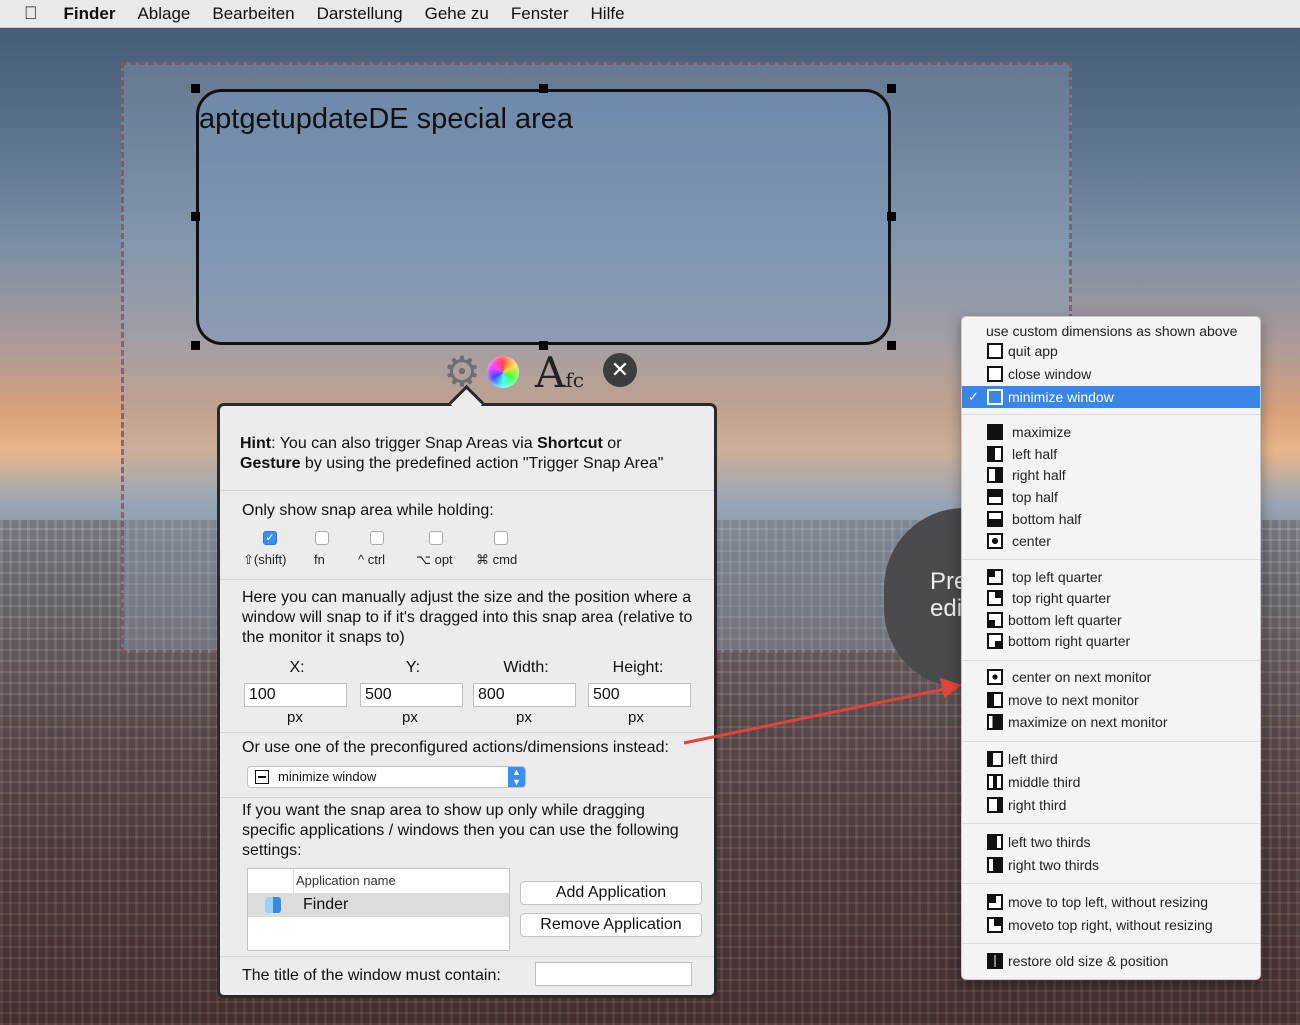 The width and height of the screenshot is (1300, 1025). What do you see at coordinates (995, 475) in the screenshot?
I see `right-half-icon` at bounding box center [995, 475].